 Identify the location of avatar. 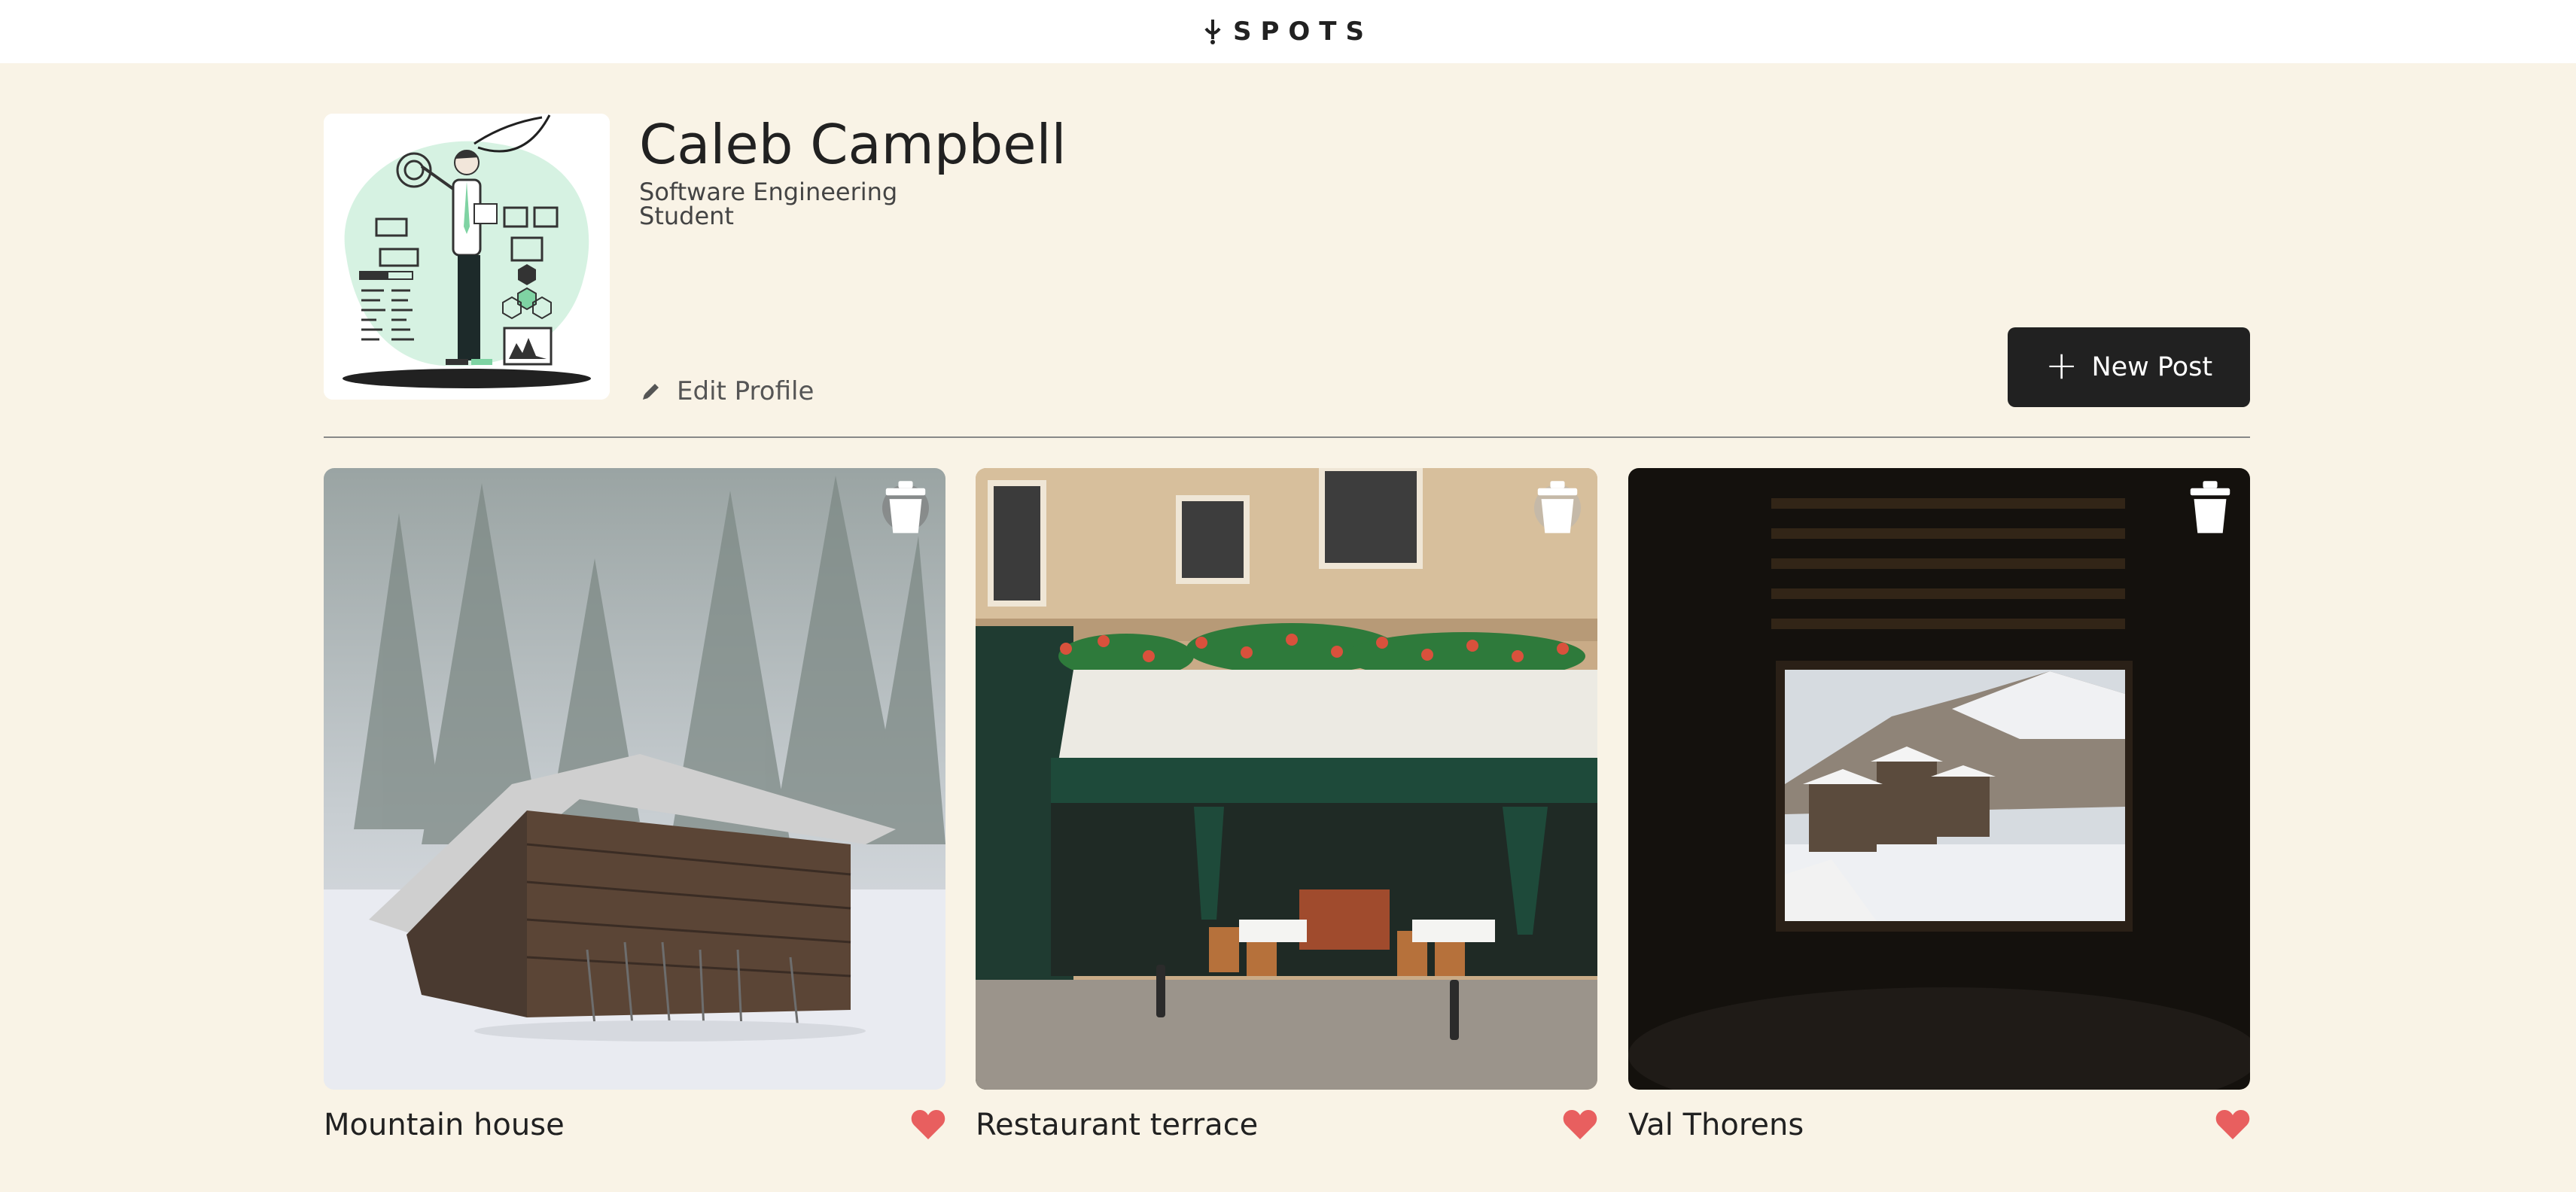
(467, 257).